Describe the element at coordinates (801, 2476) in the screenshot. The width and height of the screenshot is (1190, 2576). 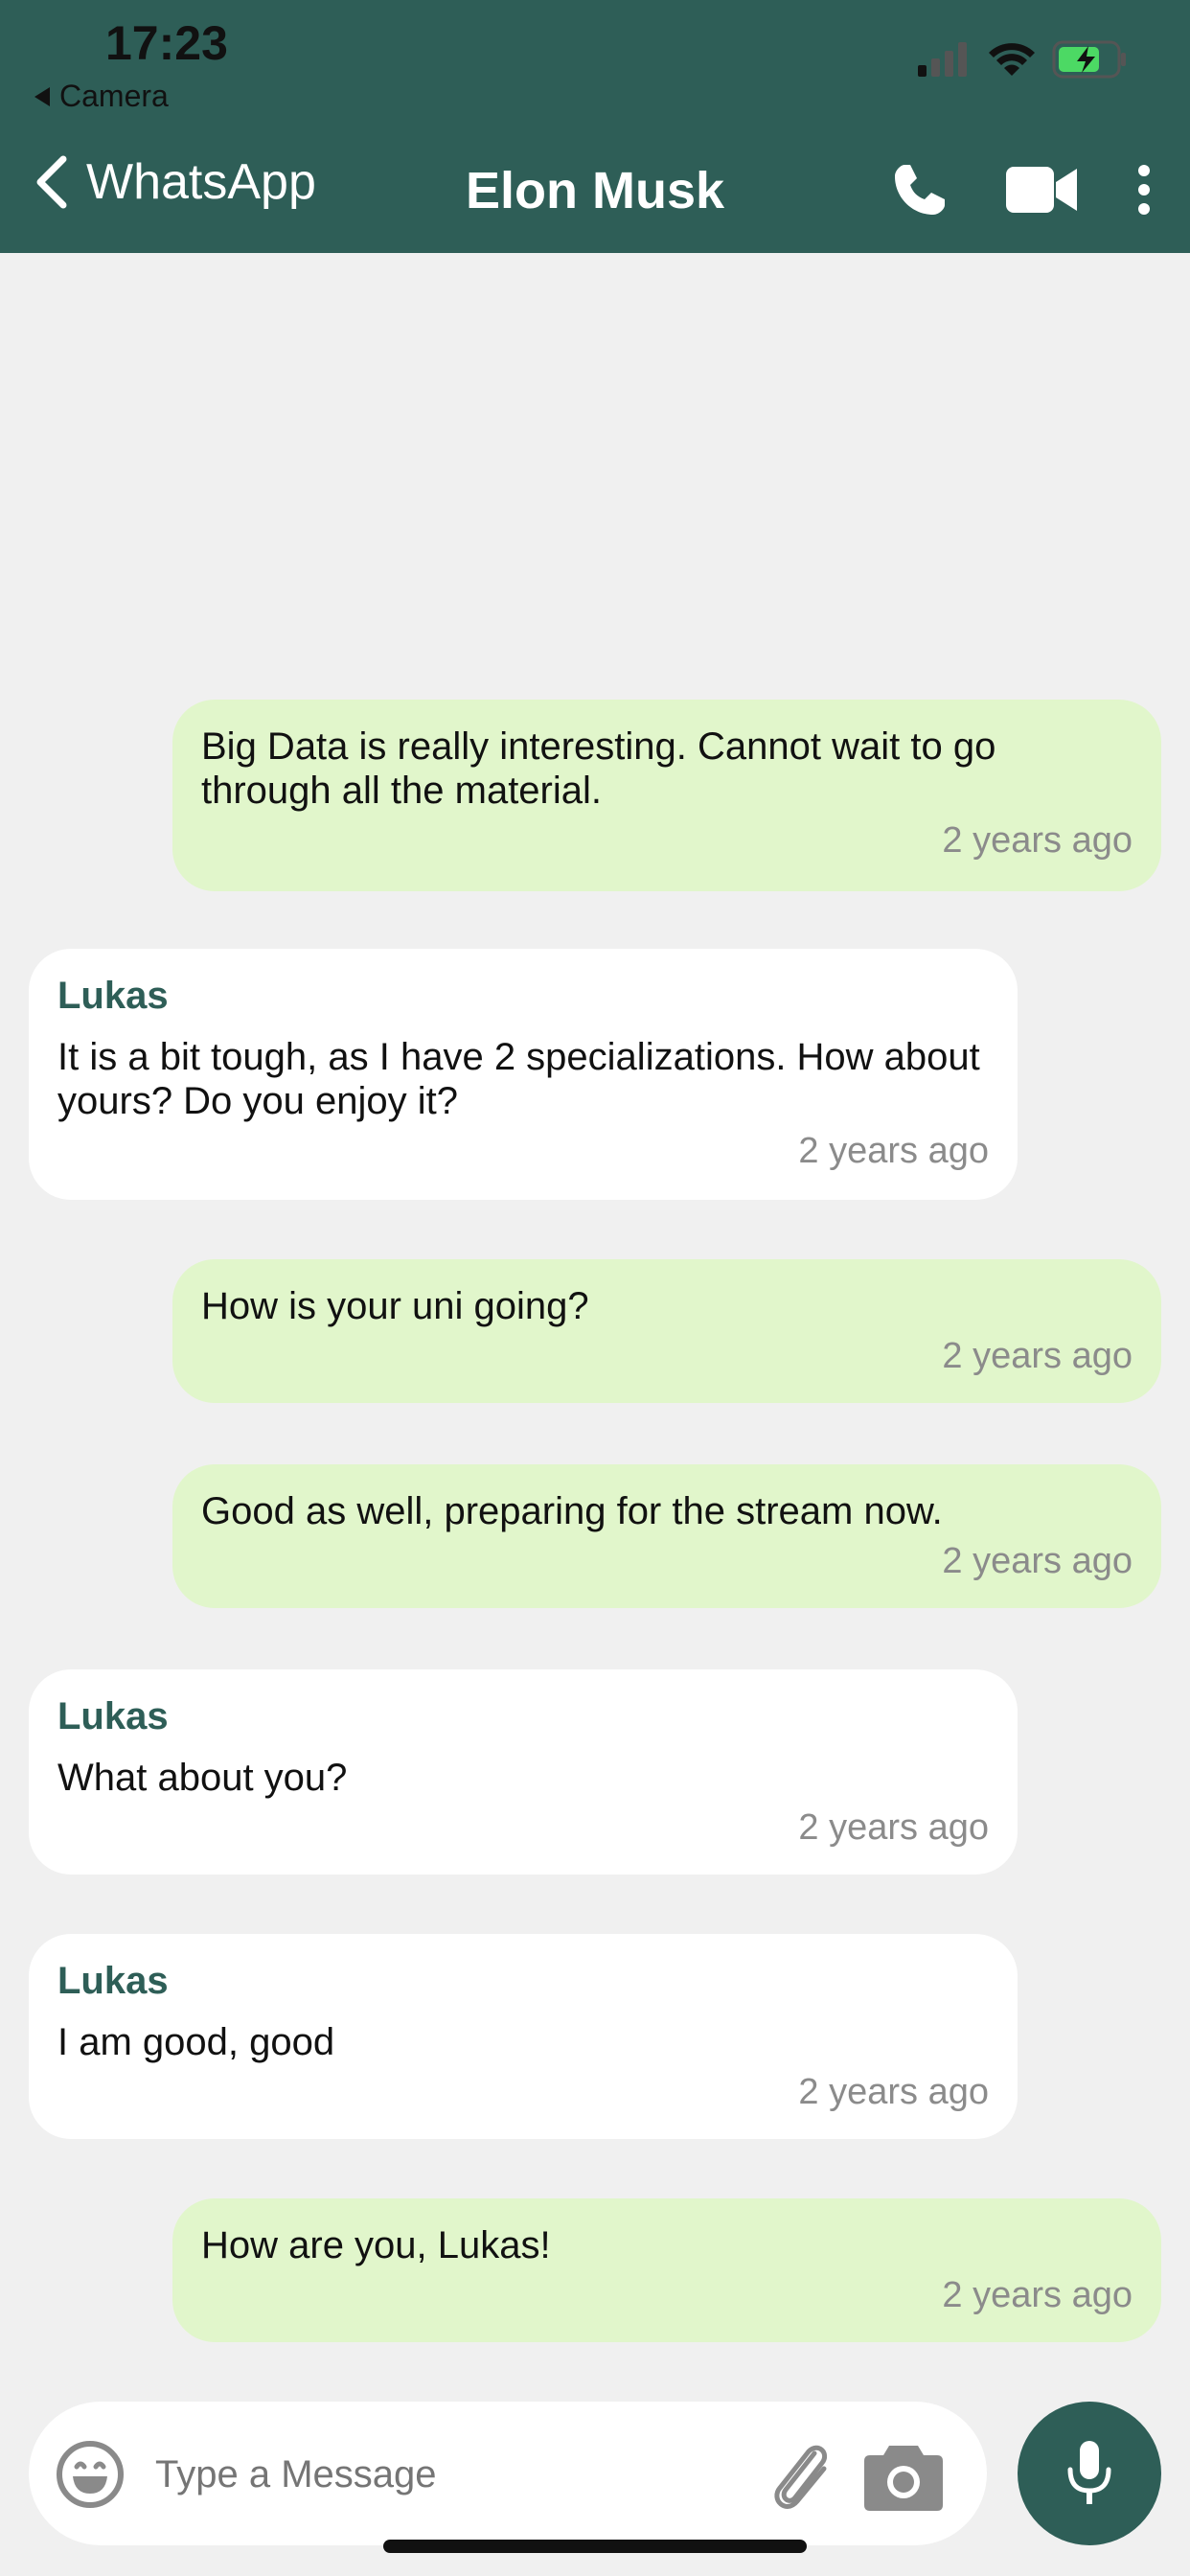
I see `paperclip-icon` at that location.